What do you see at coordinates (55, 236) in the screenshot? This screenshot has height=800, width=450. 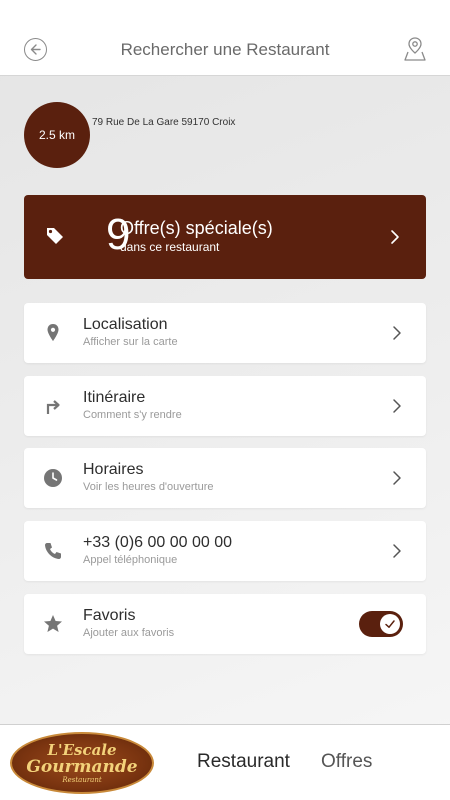 I see `price-tag-icon` at bounding box center [55, 236].